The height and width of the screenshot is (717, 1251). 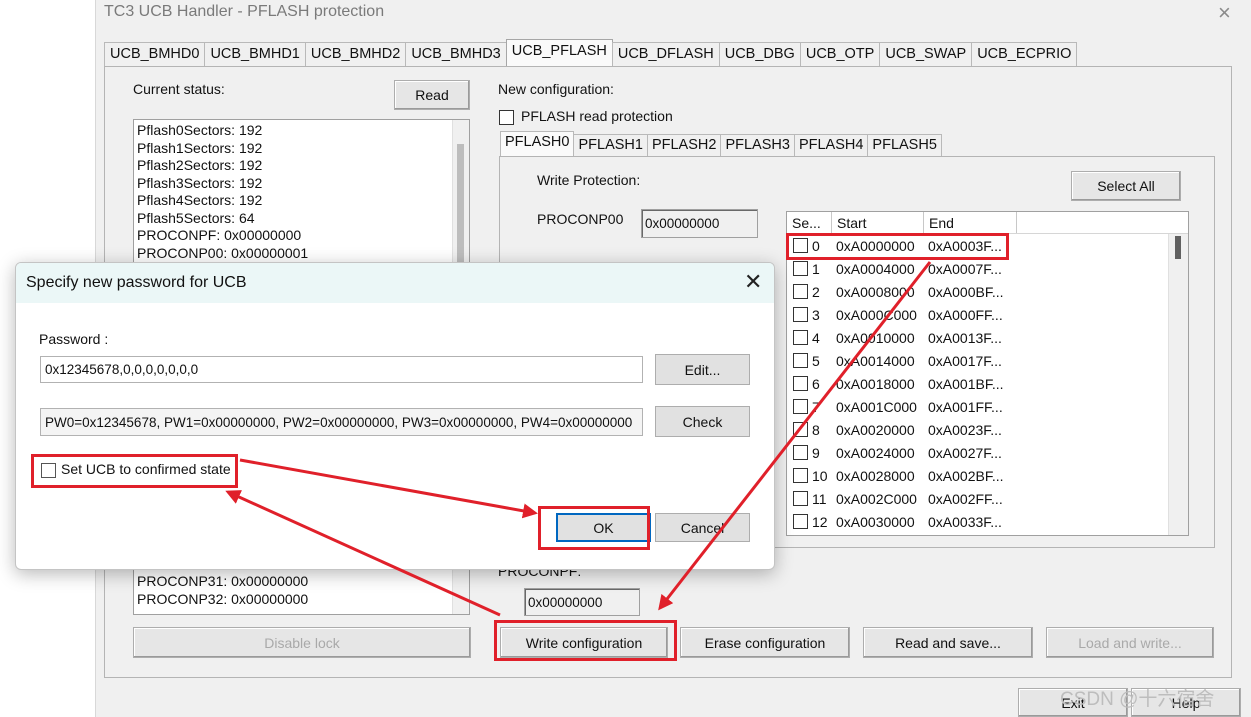 I want to click on arrow-write-to-confirmed, so click(x=363, y=553).